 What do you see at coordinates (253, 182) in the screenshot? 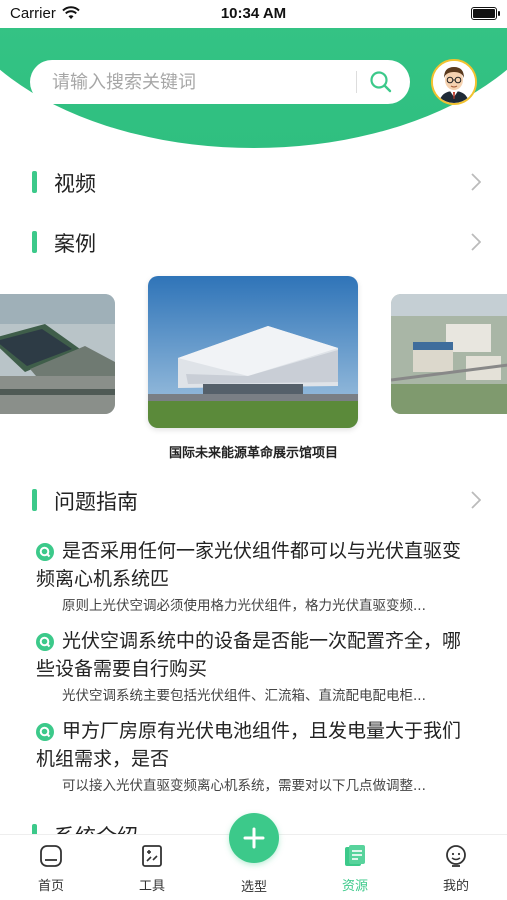
I see `section-video: 视频` at bounding box center [253, 182].